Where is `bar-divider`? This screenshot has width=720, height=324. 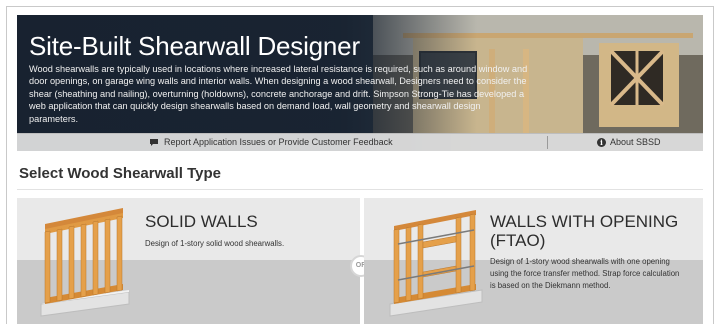 bar-divider is located at coordinates (547, 142).